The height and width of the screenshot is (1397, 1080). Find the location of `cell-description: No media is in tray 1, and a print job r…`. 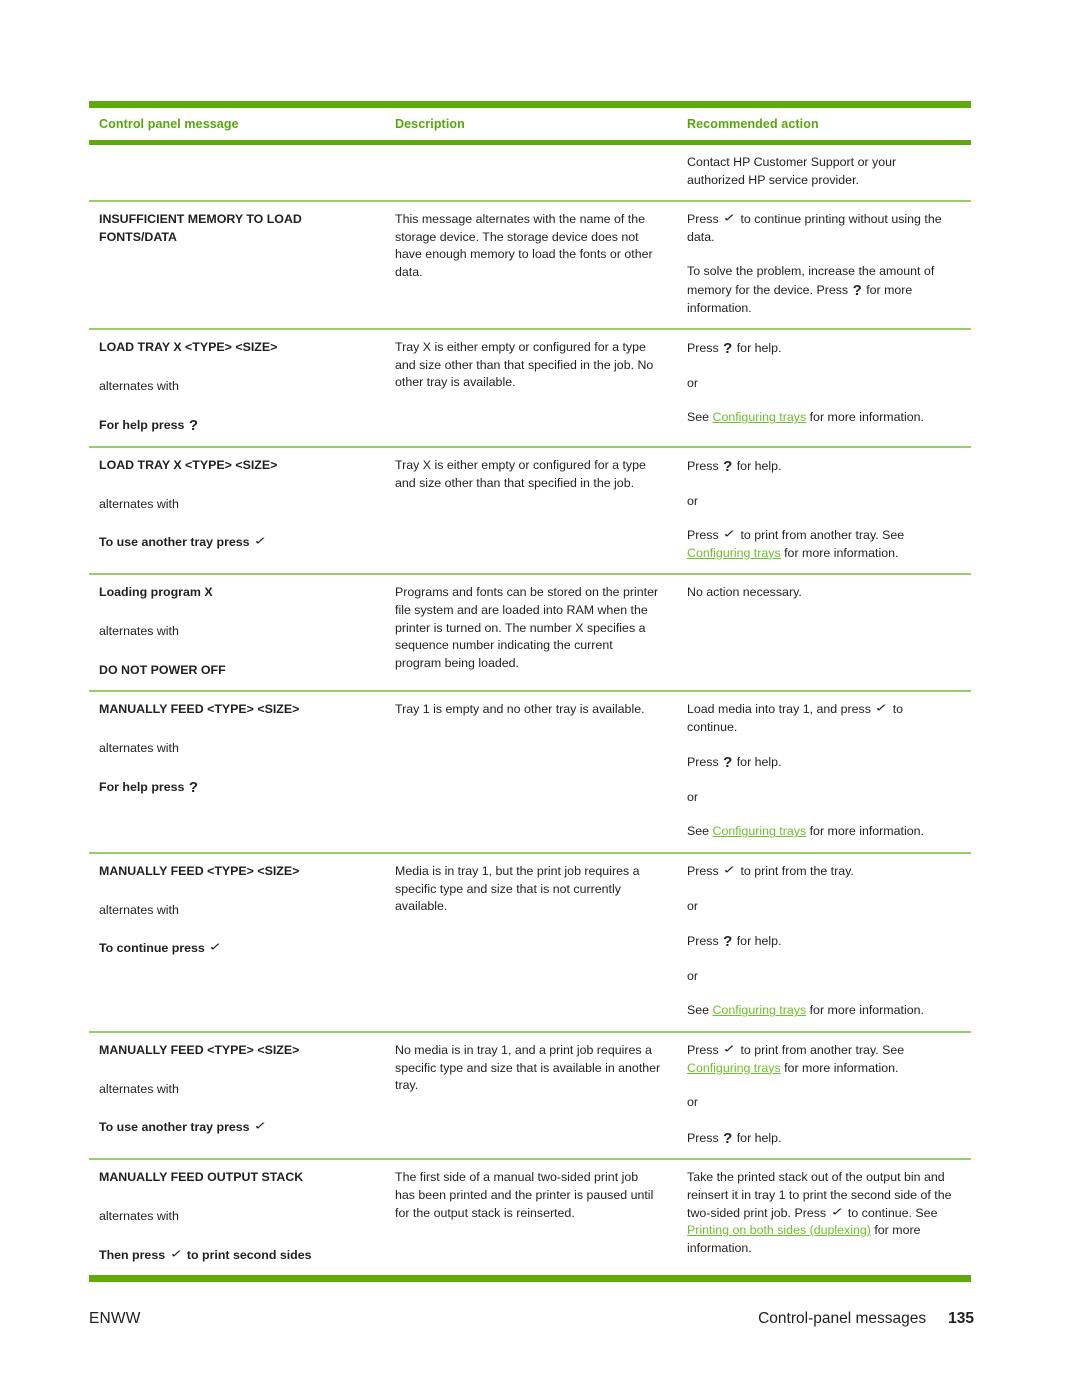

cell-description: No media is in tray 1, and a print job r… is located at coordinates (531, 1095).